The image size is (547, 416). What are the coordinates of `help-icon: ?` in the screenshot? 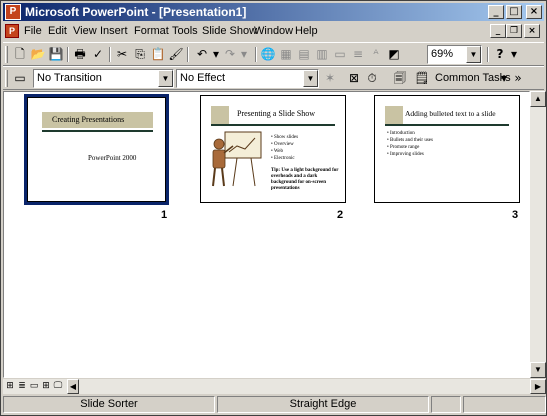 It's located at (500, 54).